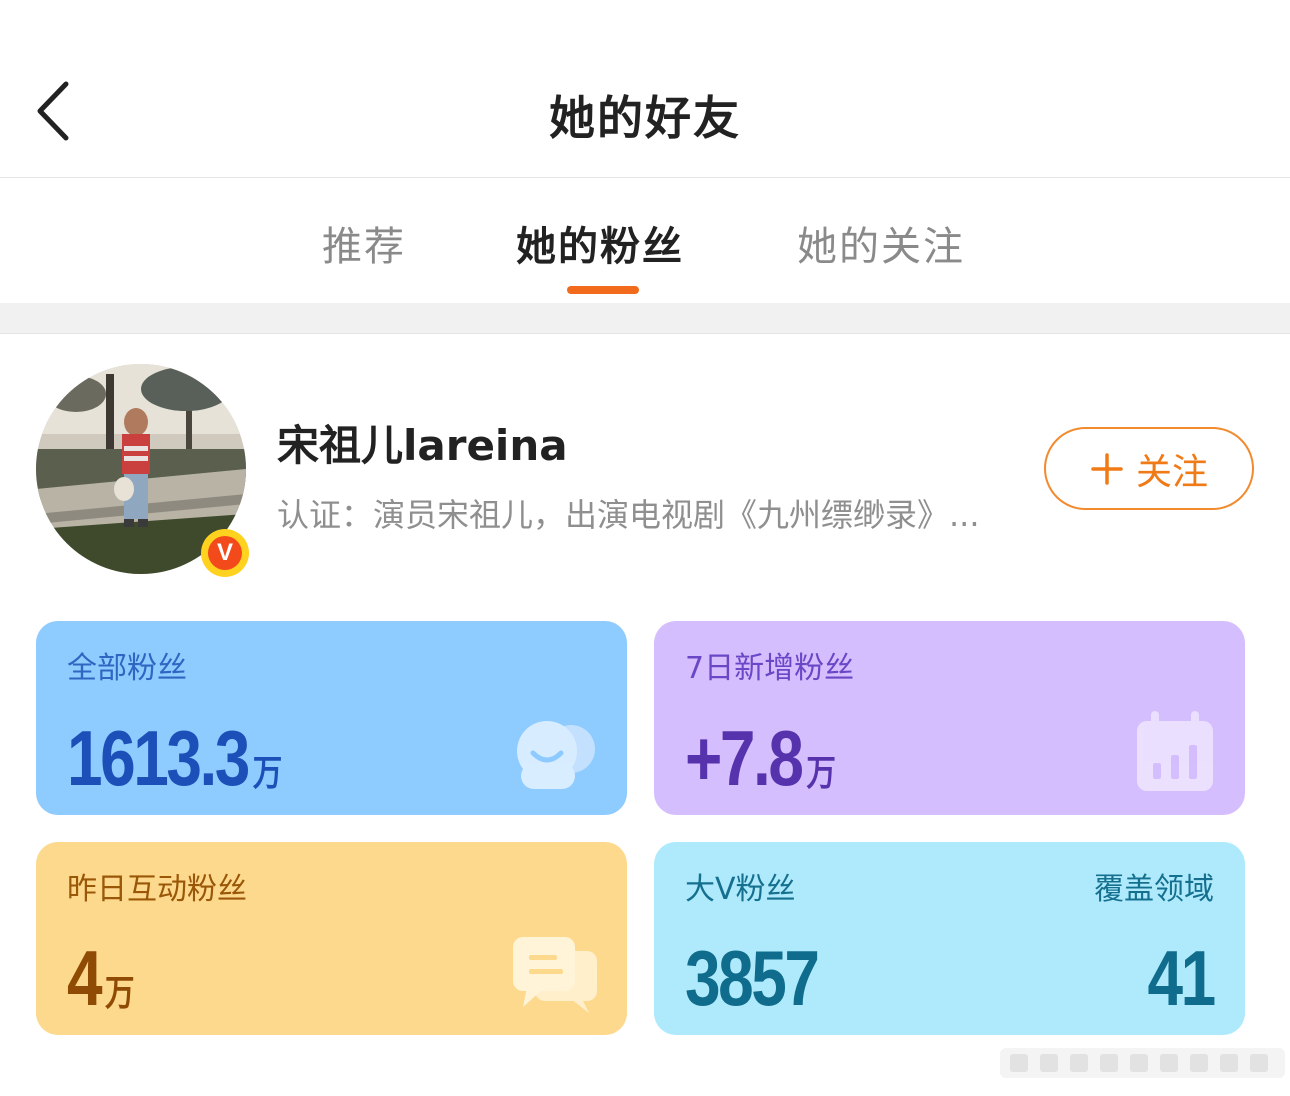 The image size is (1290, 1096). Describe the element at coordinates (881, 243) in the screenshot. I see `tab-her-following: 她的关注` at that location.